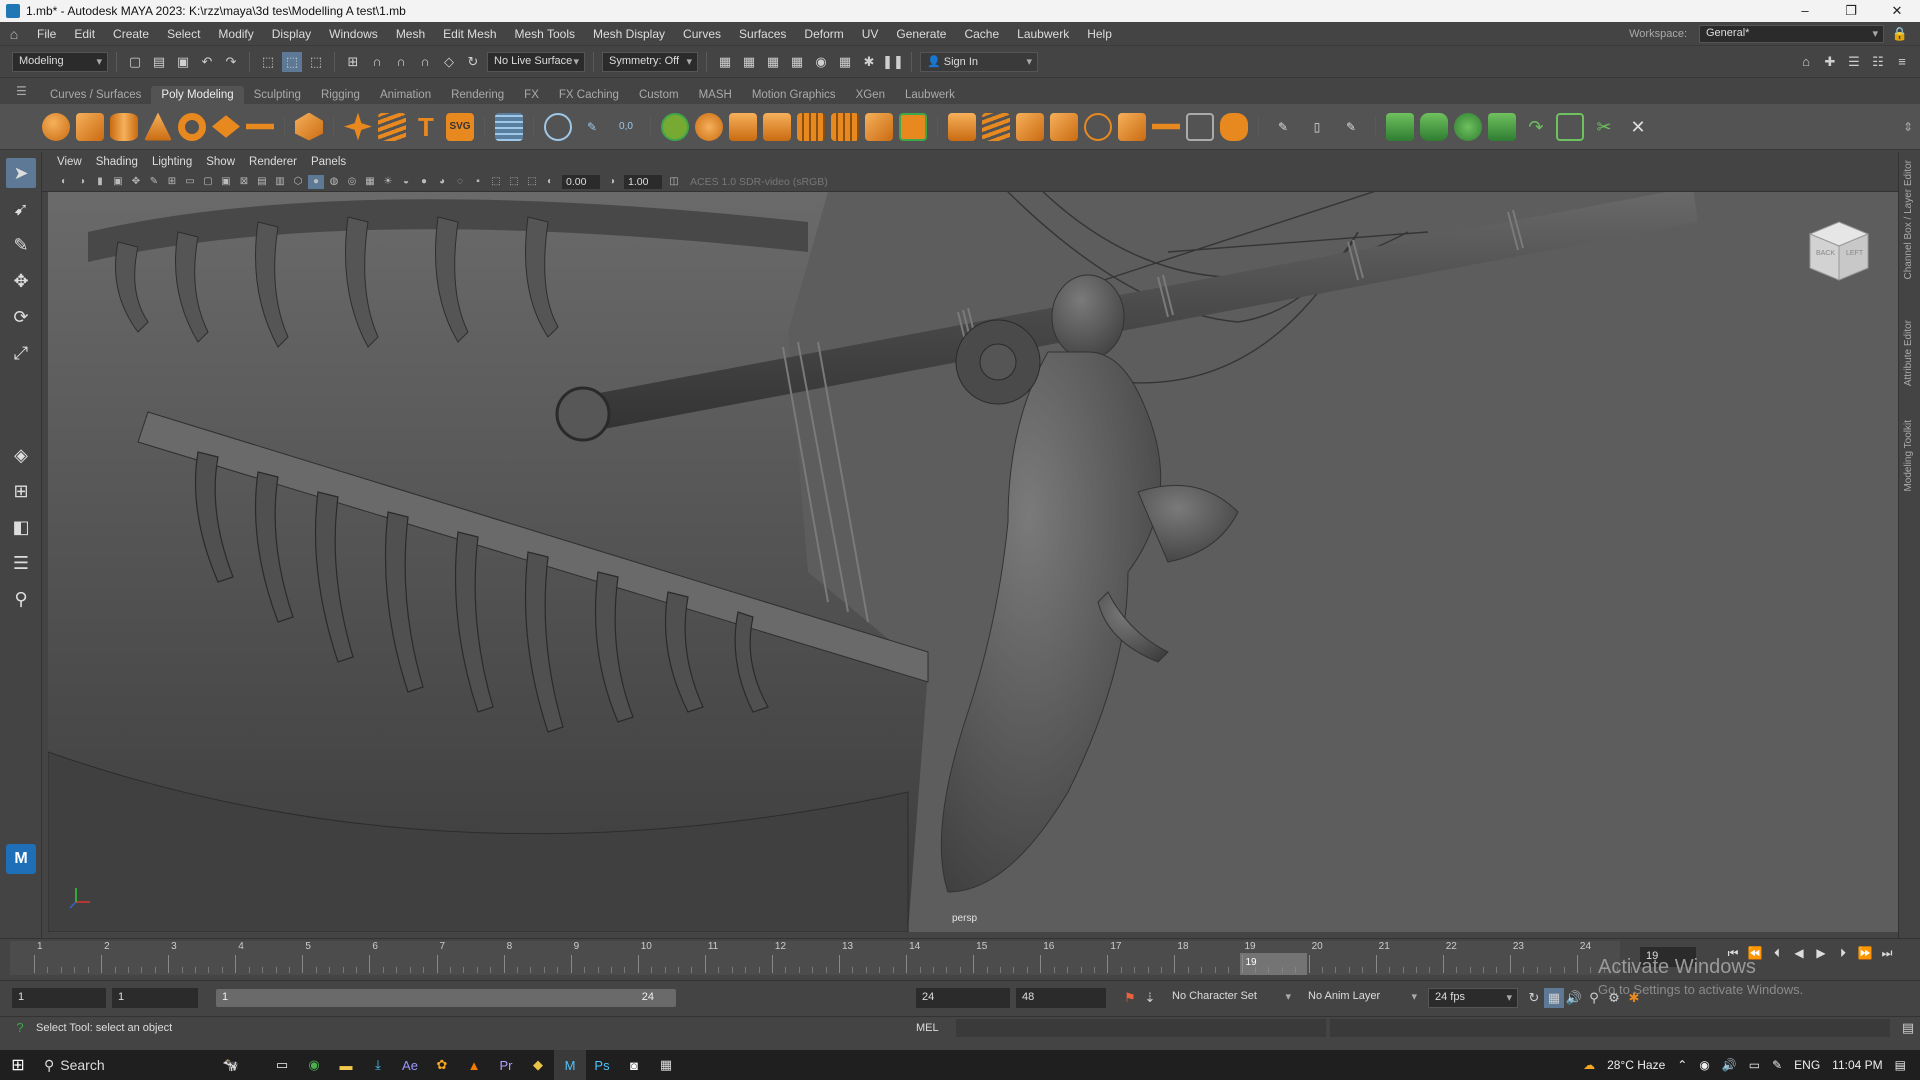 The height and width of the screenshot is (1080, 1920). Describe the element at coordinates (1908, 220) in the screenshot. I see `channel-box-tab: Channel Box / Layer Editor` at that location.